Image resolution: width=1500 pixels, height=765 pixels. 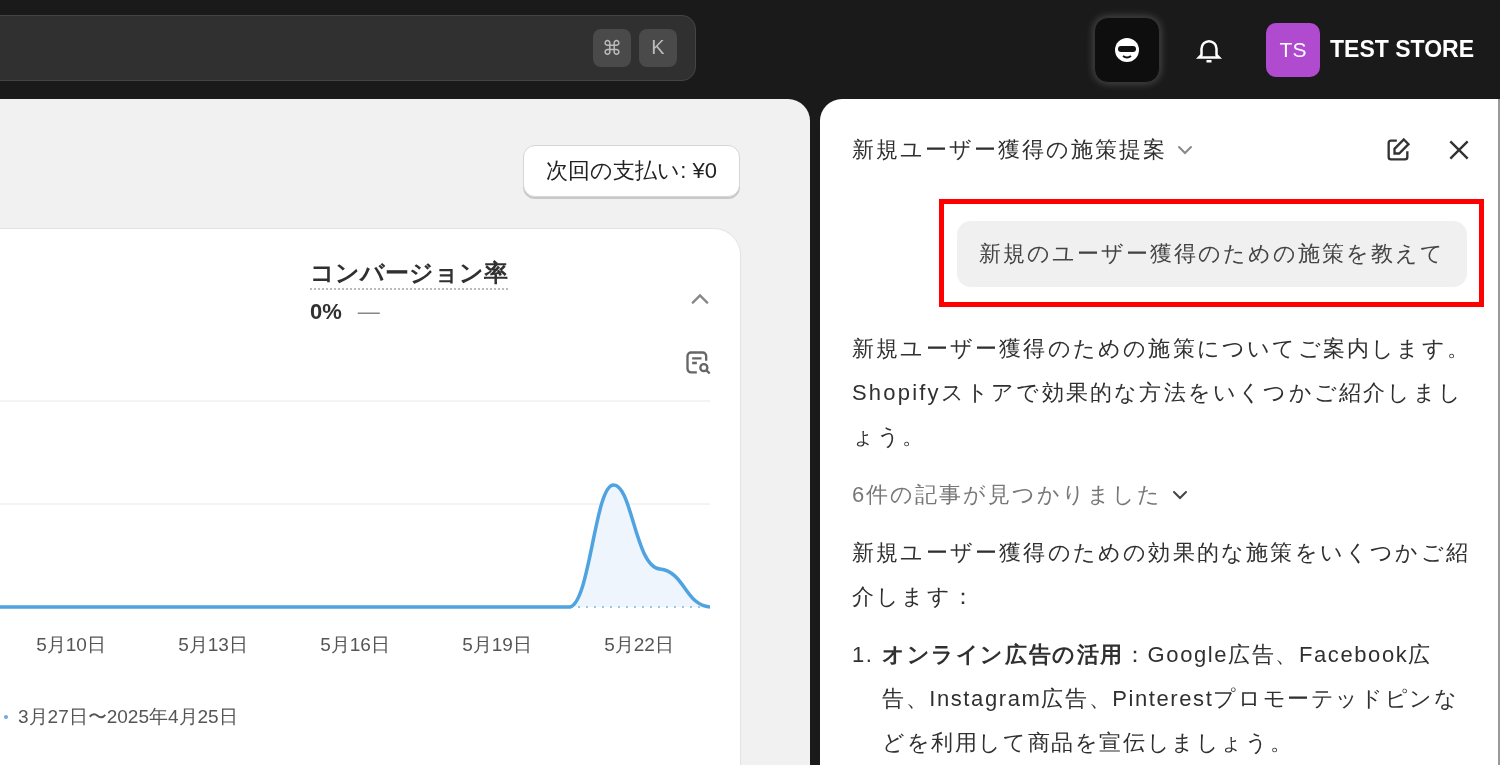 What do you see at coordinates (631, 171) in the screenshot?
I see `next-payment-button: 次回の支払い: ¥0` at bounding box center [631, 171].